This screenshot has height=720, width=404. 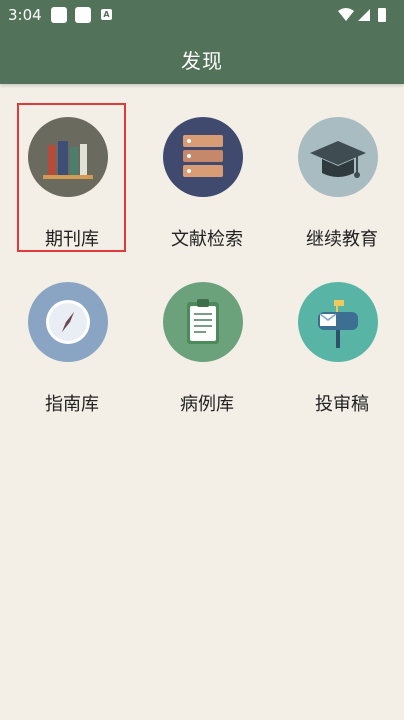 What do you see at coordinates (207, 239) in the screenshot?
I see `tile-label: 文献检索` at bounding box center [207, 239].